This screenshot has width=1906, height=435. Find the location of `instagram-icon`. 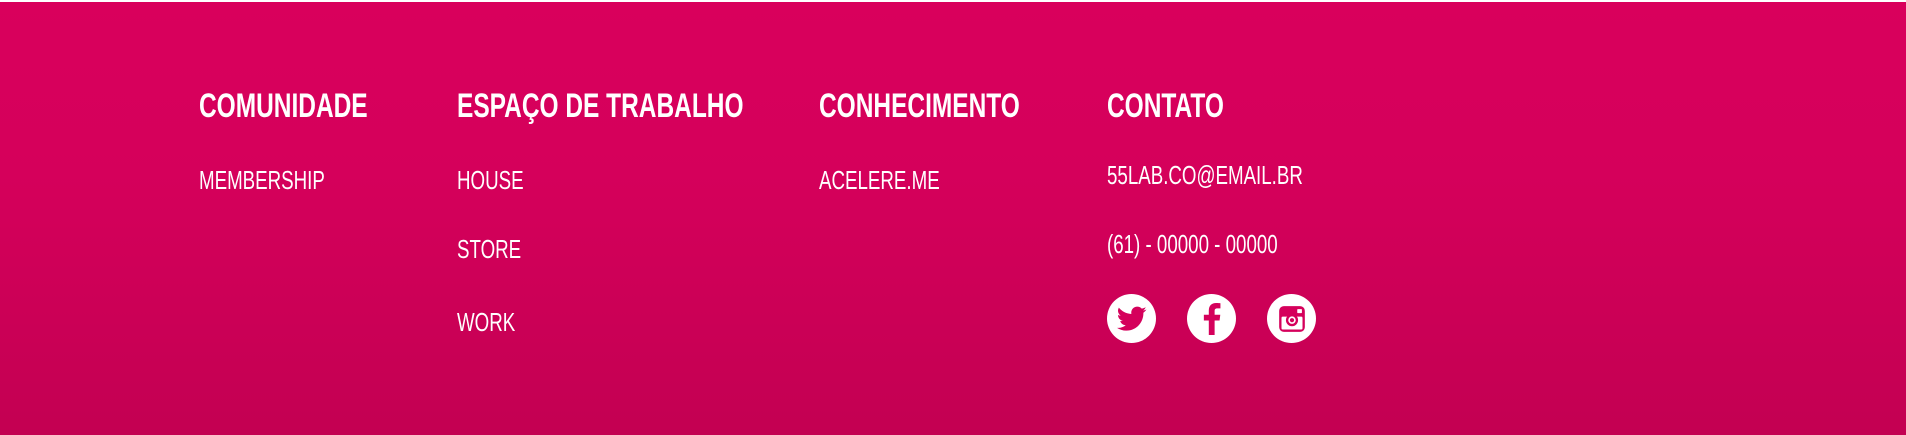

instagram-icon is located at coordinates (1292, 319).